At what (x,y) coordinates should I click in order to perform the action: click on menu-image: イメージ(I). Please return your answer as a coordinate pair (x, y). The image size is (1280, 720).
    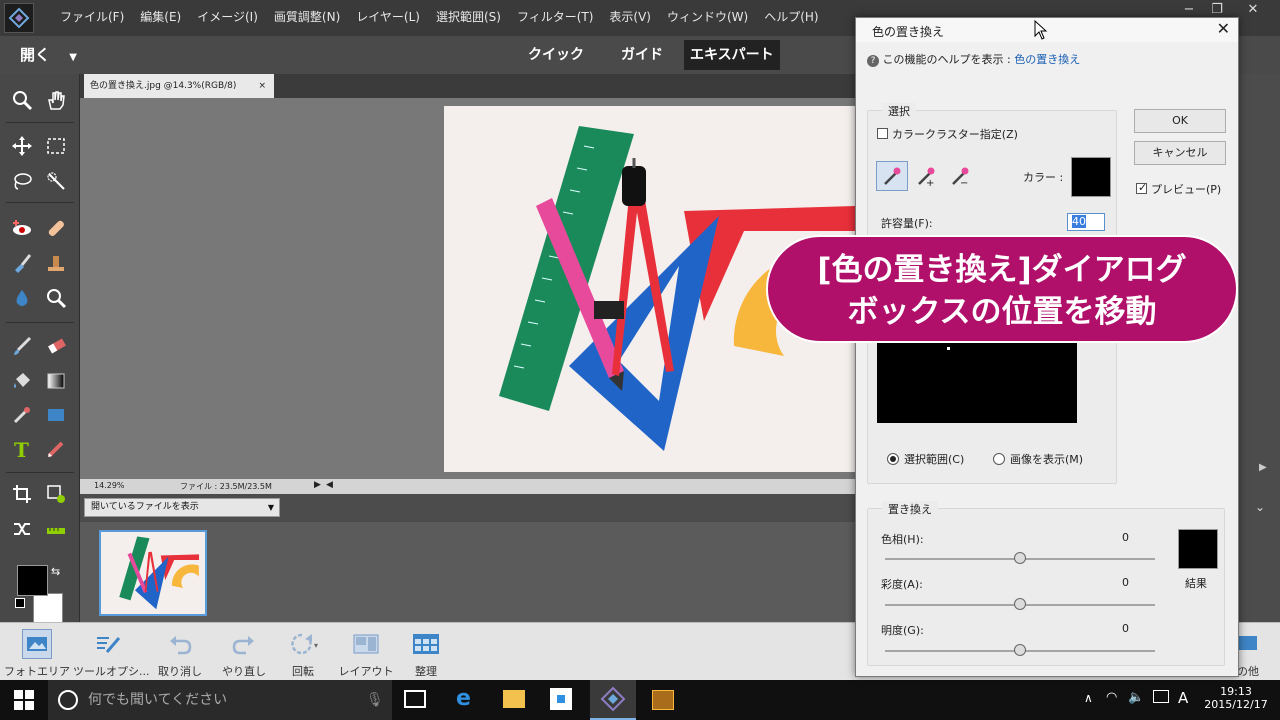
    Looking at the image, I should click on (227, 18).